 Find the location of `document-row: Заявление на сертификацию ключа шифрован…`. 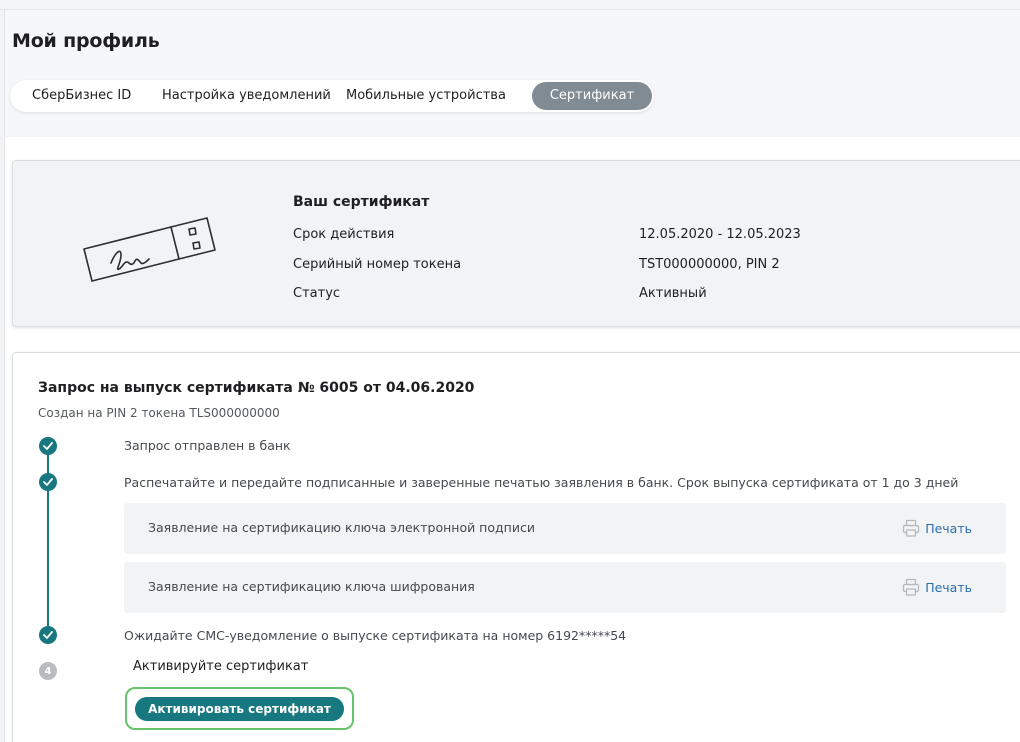

document-row: Заявление на сертификацию ключа шифрован… is located at coordinates (565, 587).